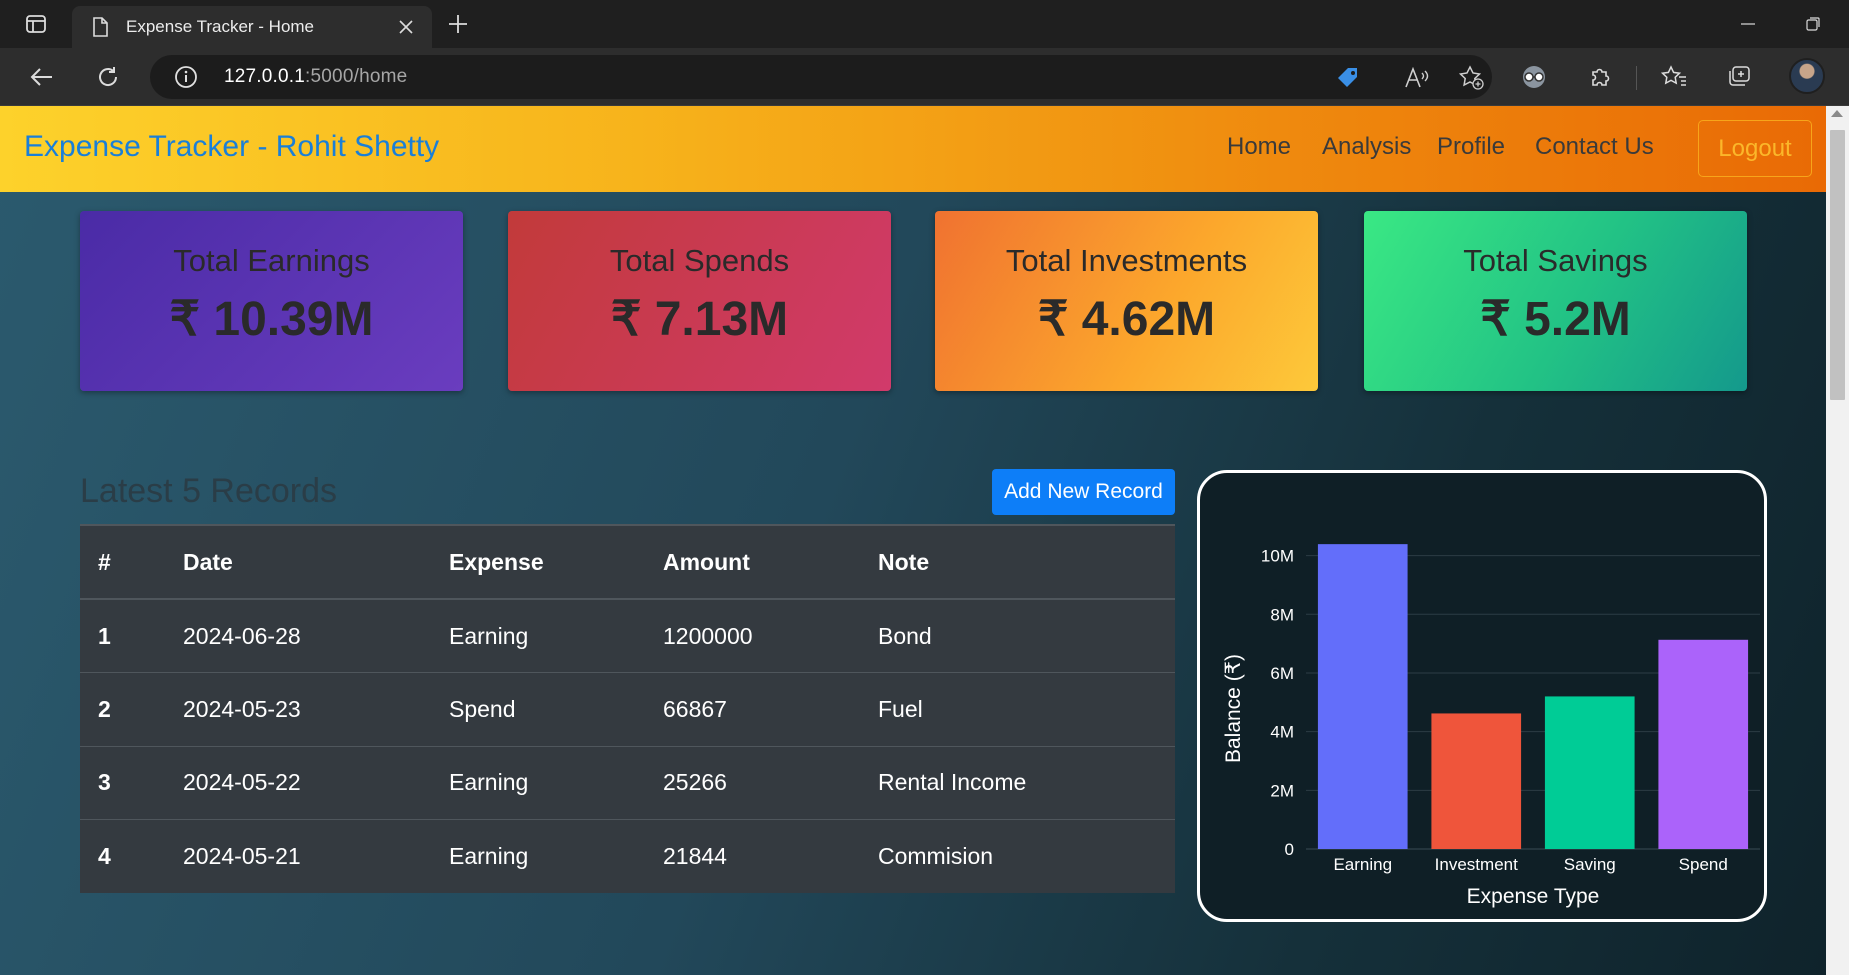 The height and width of the screenshot is (975, 1849). Describe the element at coordinates (1837, 265) in the screenshot. I see `scrollbar-thumb` at that location.